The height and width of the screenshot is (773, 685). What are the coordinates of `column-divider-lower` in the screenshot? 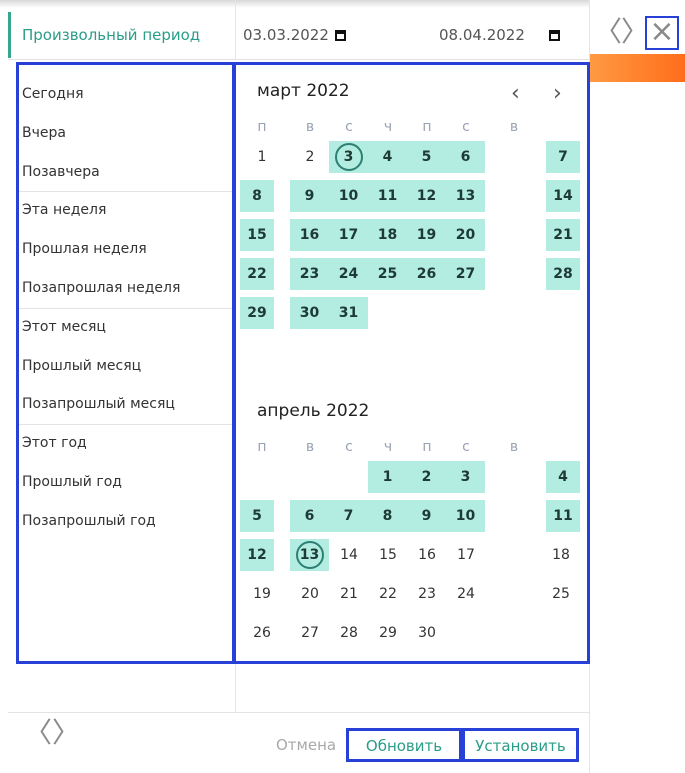 It's located at (235, 688).